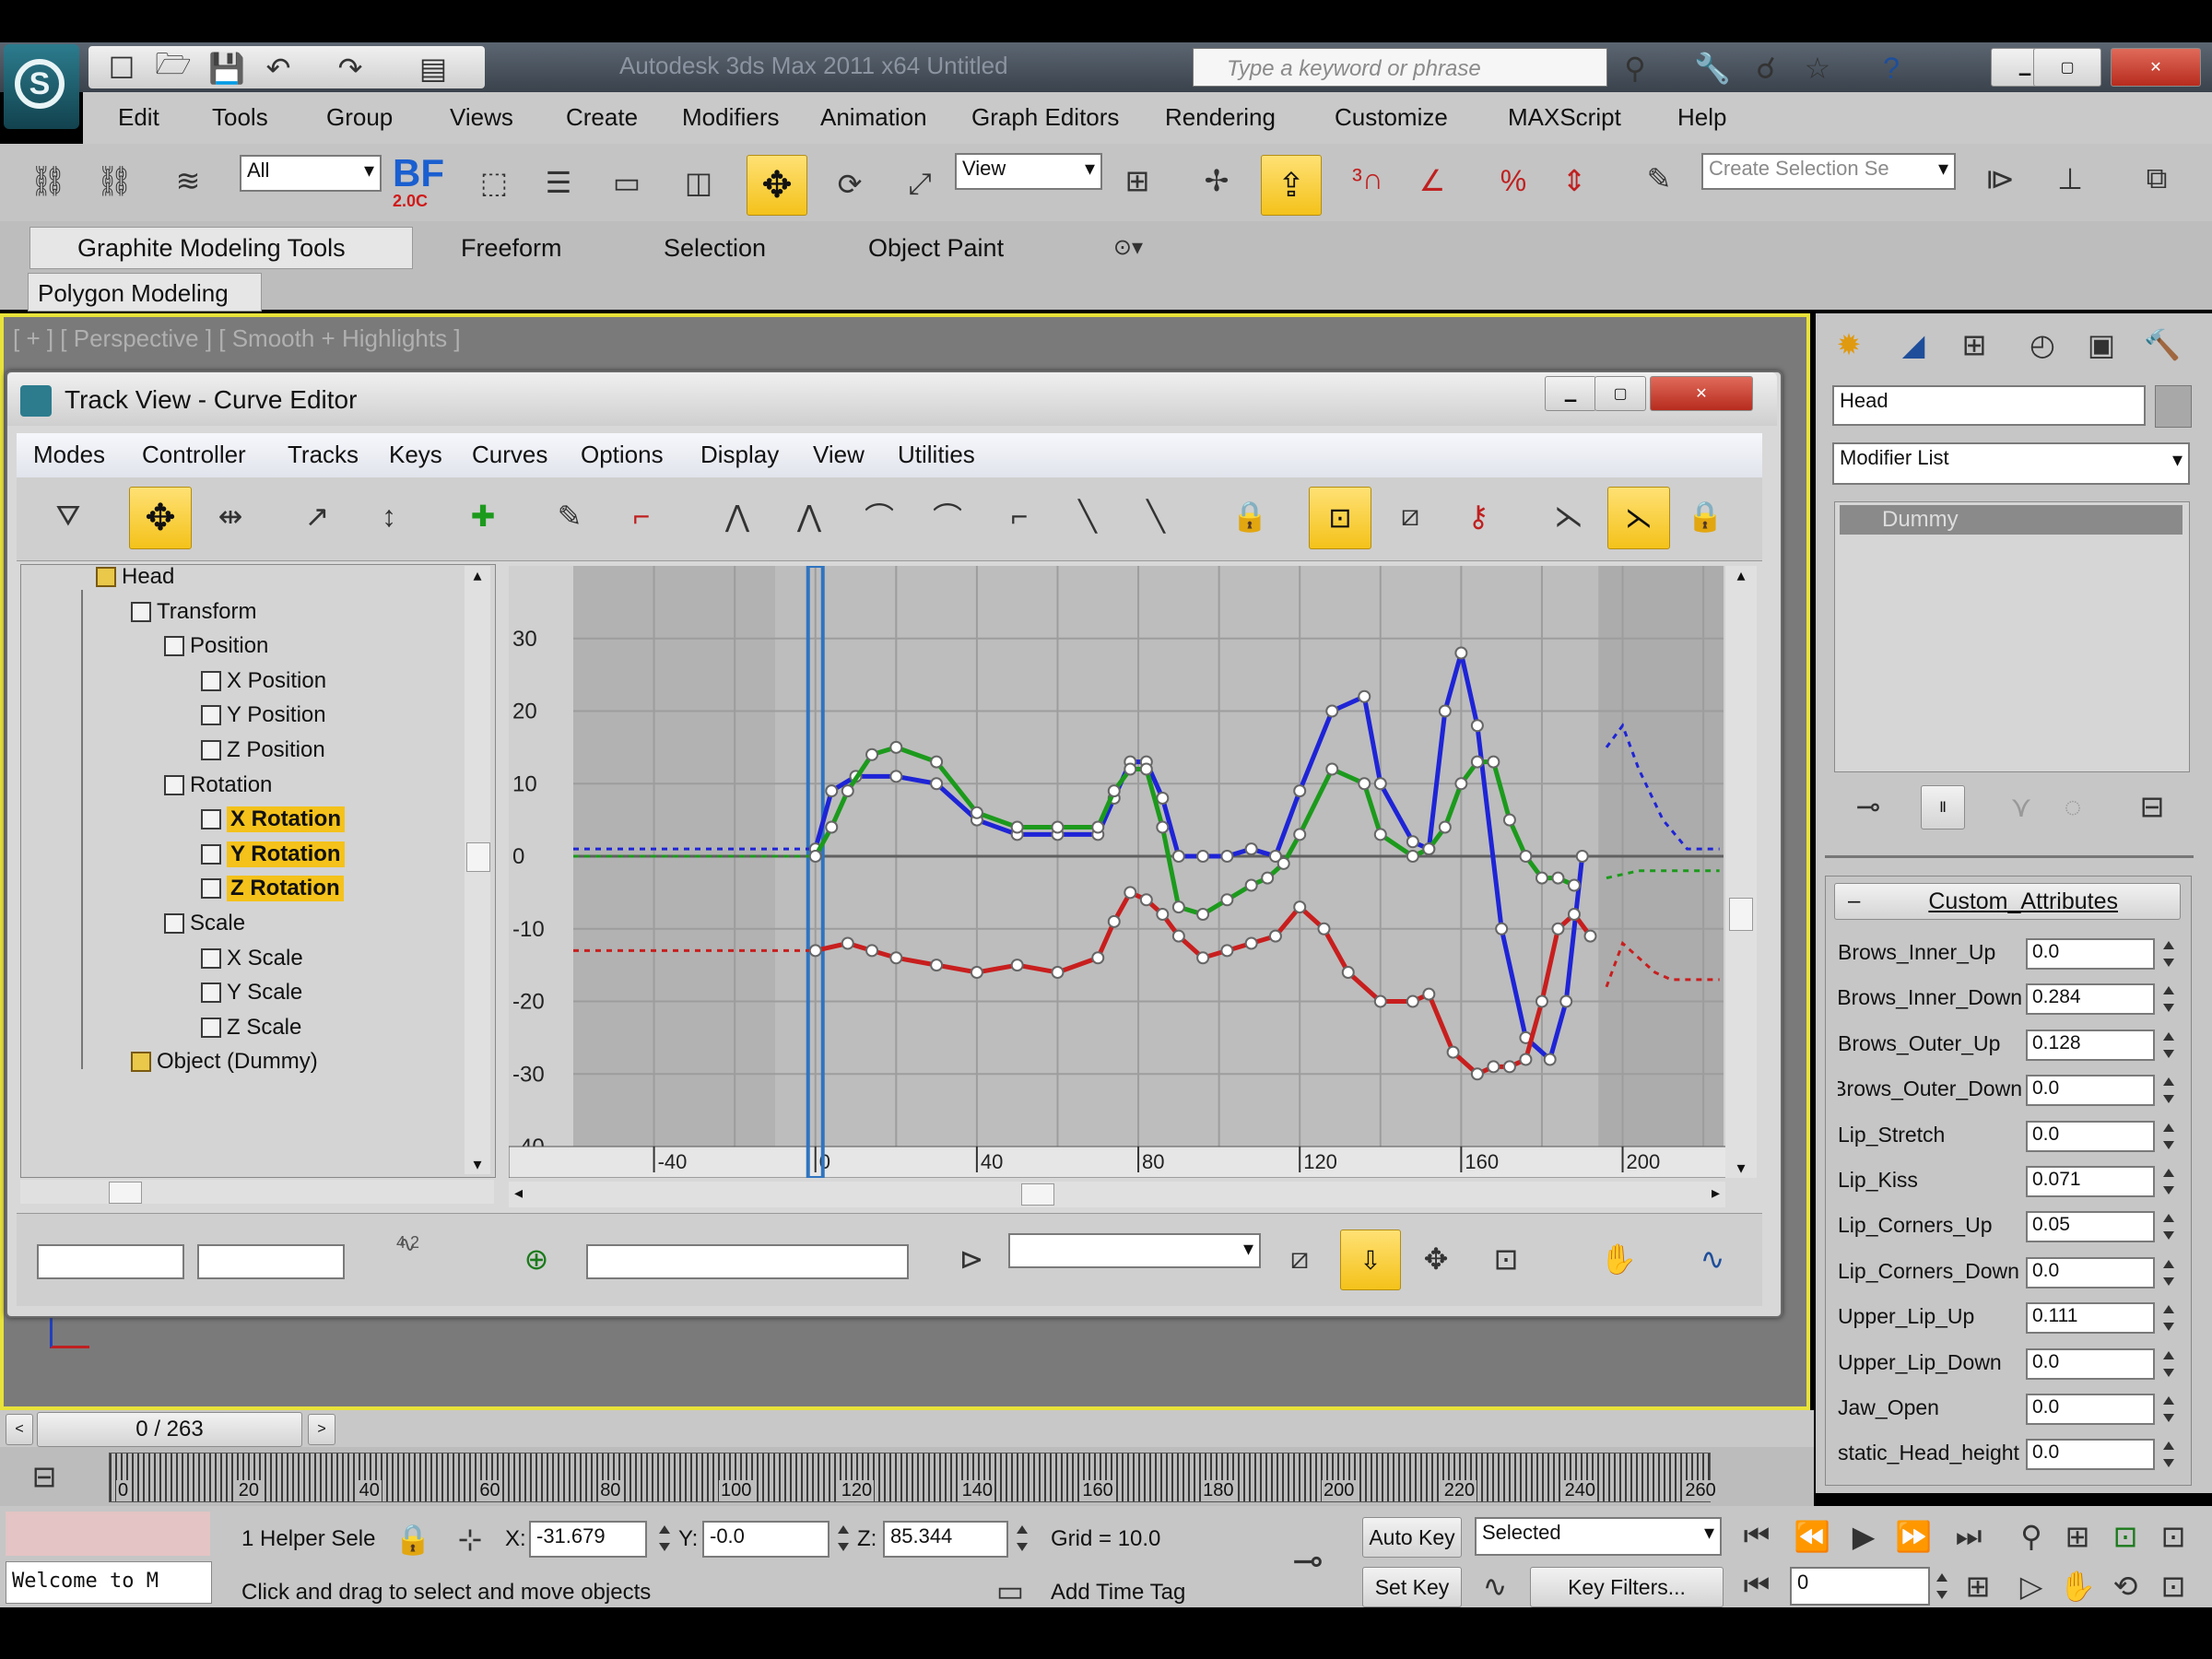 Image resolution: width=2212 pixels, height=1659 pixels. Describe the element at coordinates (739, 455) in the screenshot. I see `track-view-menu-item: Display` at that location.